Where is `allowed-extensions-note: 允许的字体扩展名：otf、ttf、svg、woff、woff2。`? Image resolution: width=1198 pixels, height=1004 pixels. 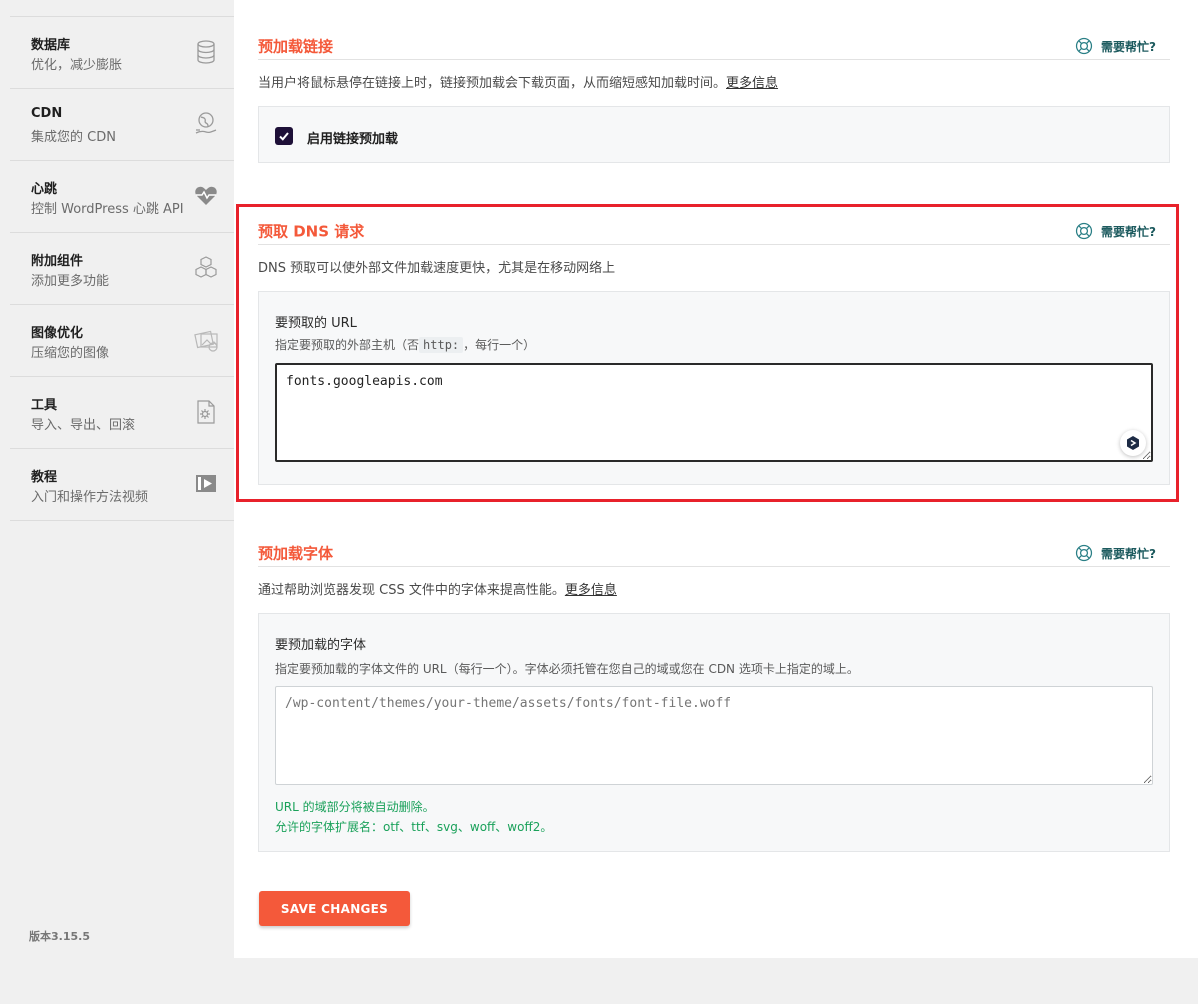 allowed-extensions-note: 允许的字体扩展名：otf、ttf、svg、woff、woff2。 is located at coordinates (414, 827).